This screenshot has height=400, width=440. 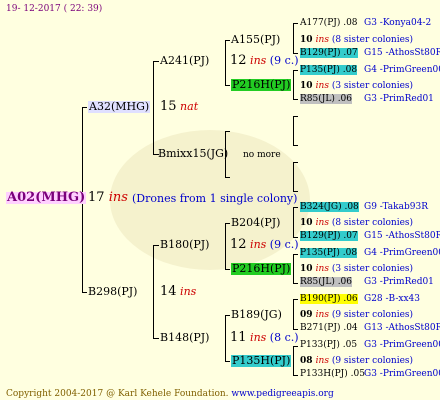 What do you see at coordinates (255, 40) in the screenshot?
I see `gen3-queen: A155(PJ)` at bounding box center [255, 40].